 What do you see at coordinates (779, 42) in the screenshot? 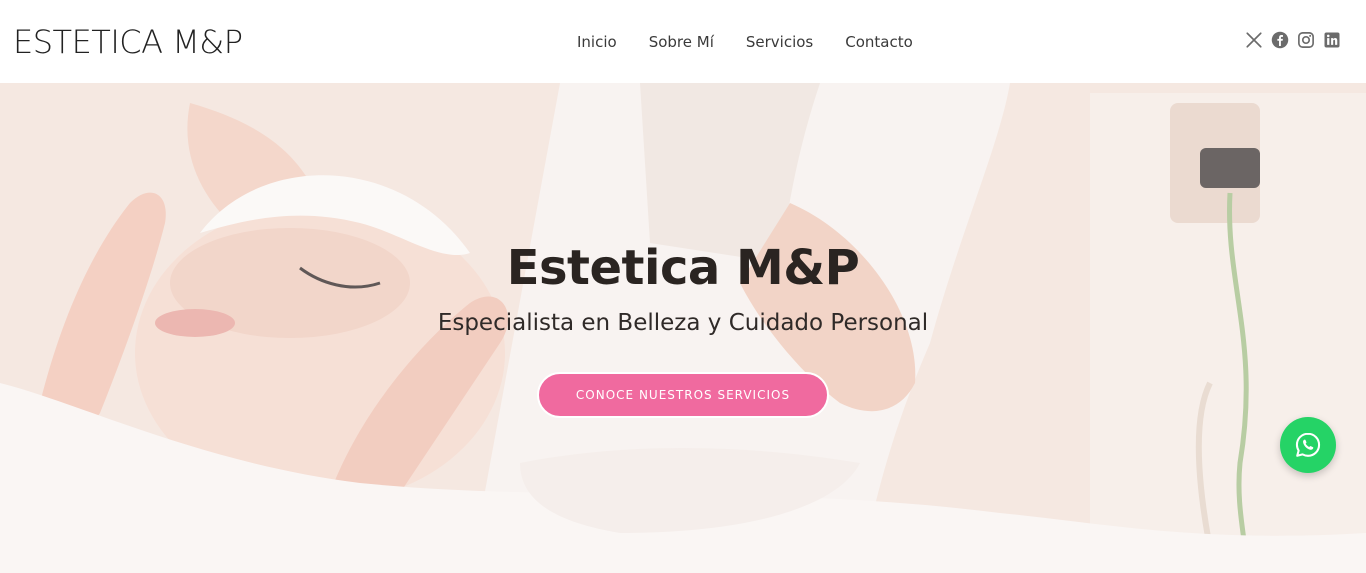
I see `nav-item-servicios: Servicios` at bounding box center [779, 42].